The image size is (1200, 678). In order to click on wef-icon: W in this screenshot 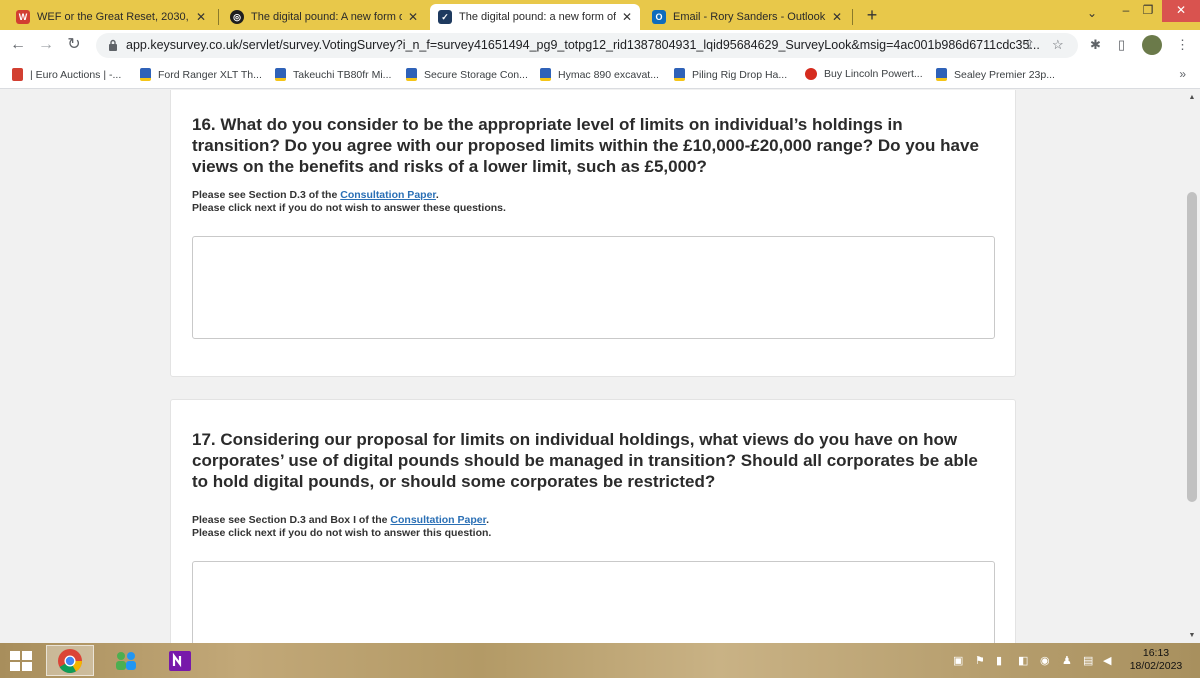, I will do `click(23, 17)`.